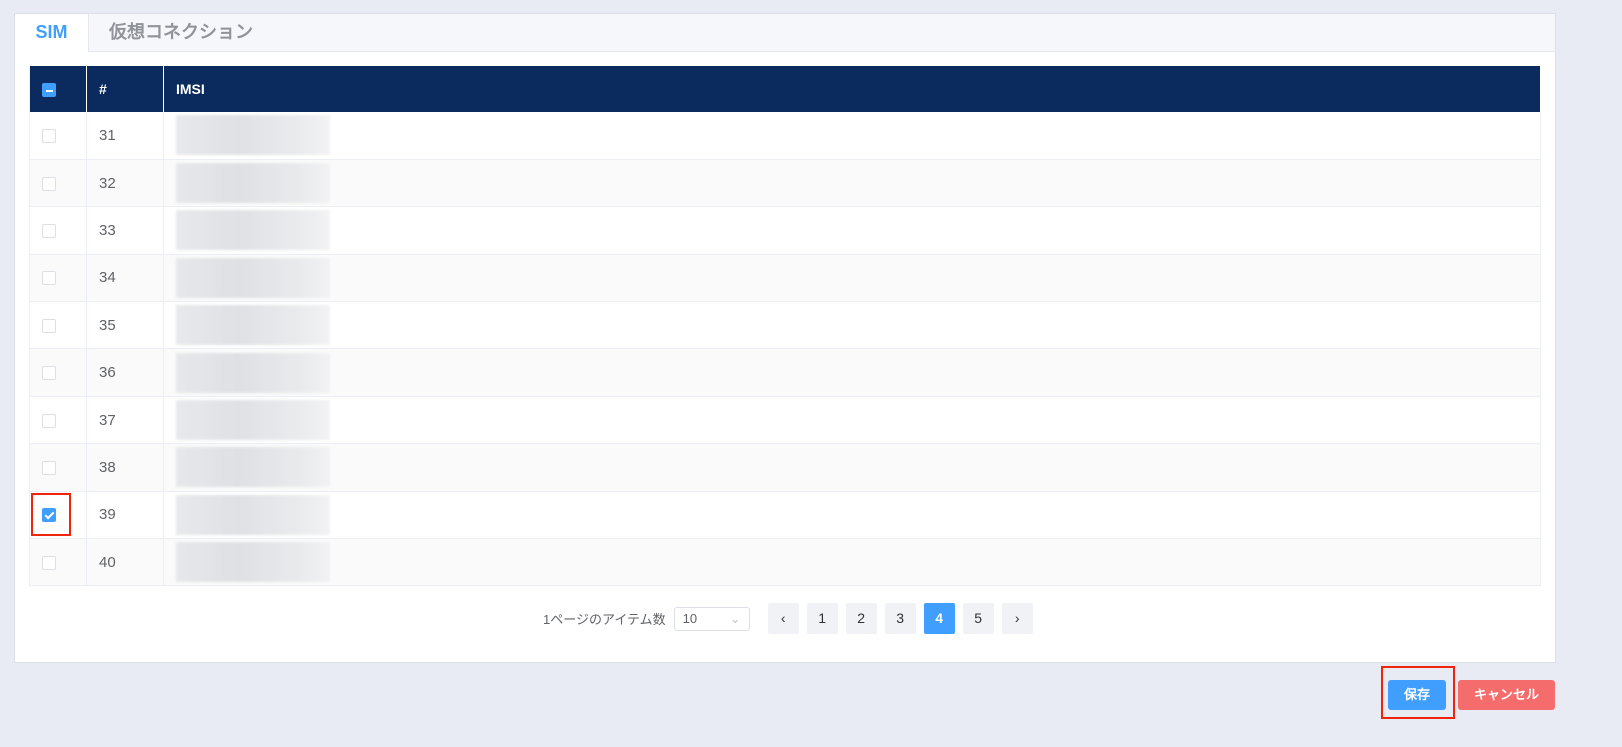  I want to click on table-row: 32, so click(785, 183).